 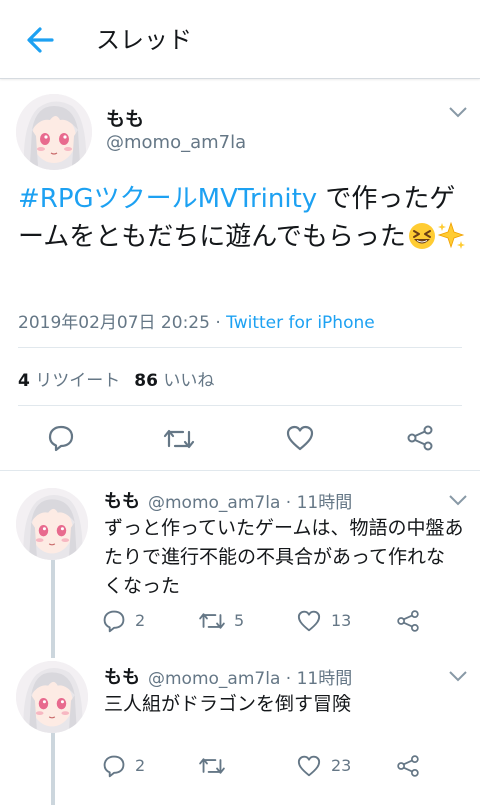 I want to click on like-count: 23, so click(x=341, y=765).